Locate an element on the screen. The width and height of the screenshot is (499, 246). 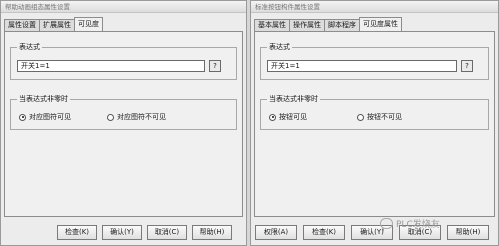
radio-label: 对应图符可见 is located at coordinates (50, 117).